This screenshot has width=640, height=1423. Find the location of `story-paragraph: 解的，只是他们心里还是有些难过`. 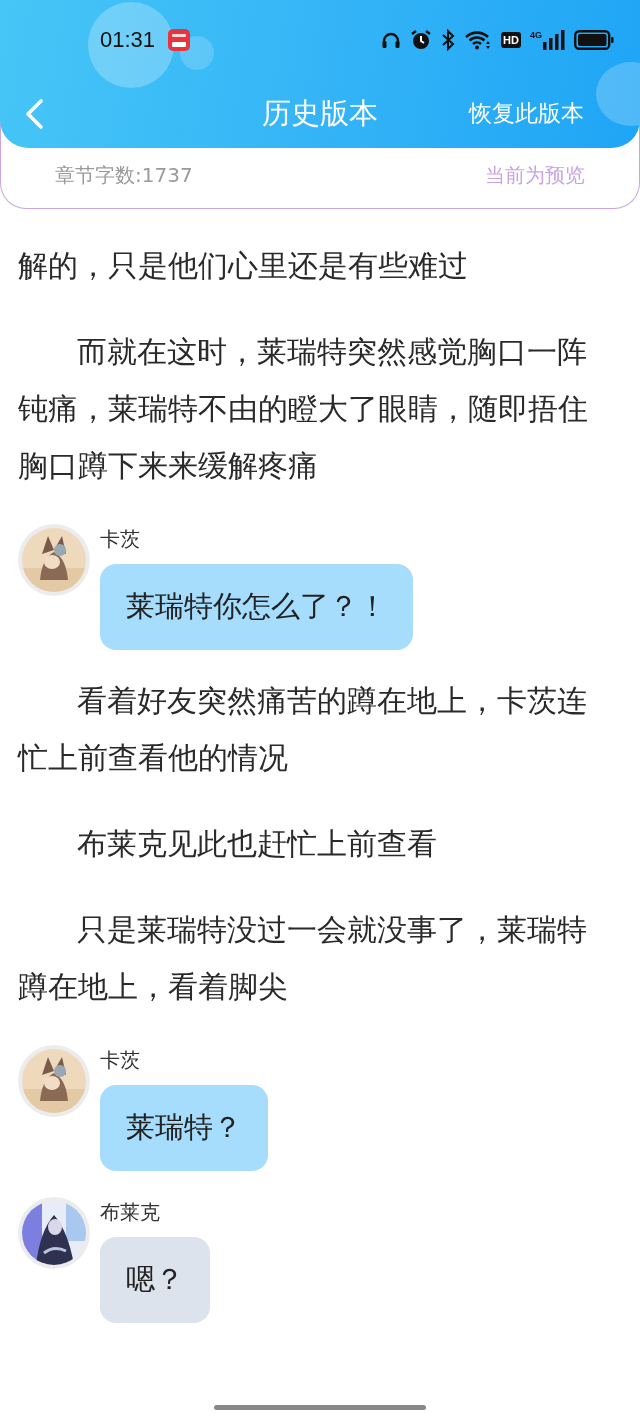

story-paragraph: 解的，只是他们心里还是有些难过 is located at coordinates (243, 266).